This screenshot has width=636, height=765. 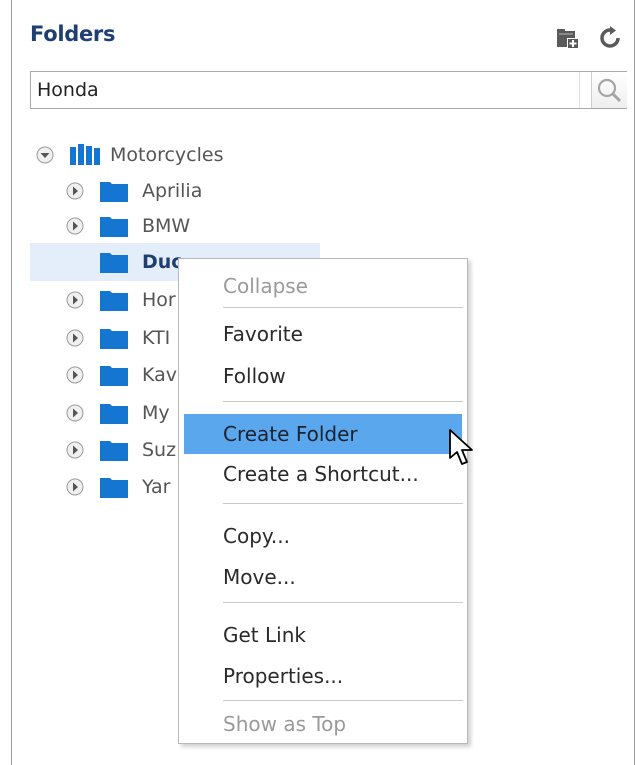 What do you see at coordinates (167, 155) in the screenshot?
I see `tree-root-label: Motorcycles` at bounding box center [167, 155].